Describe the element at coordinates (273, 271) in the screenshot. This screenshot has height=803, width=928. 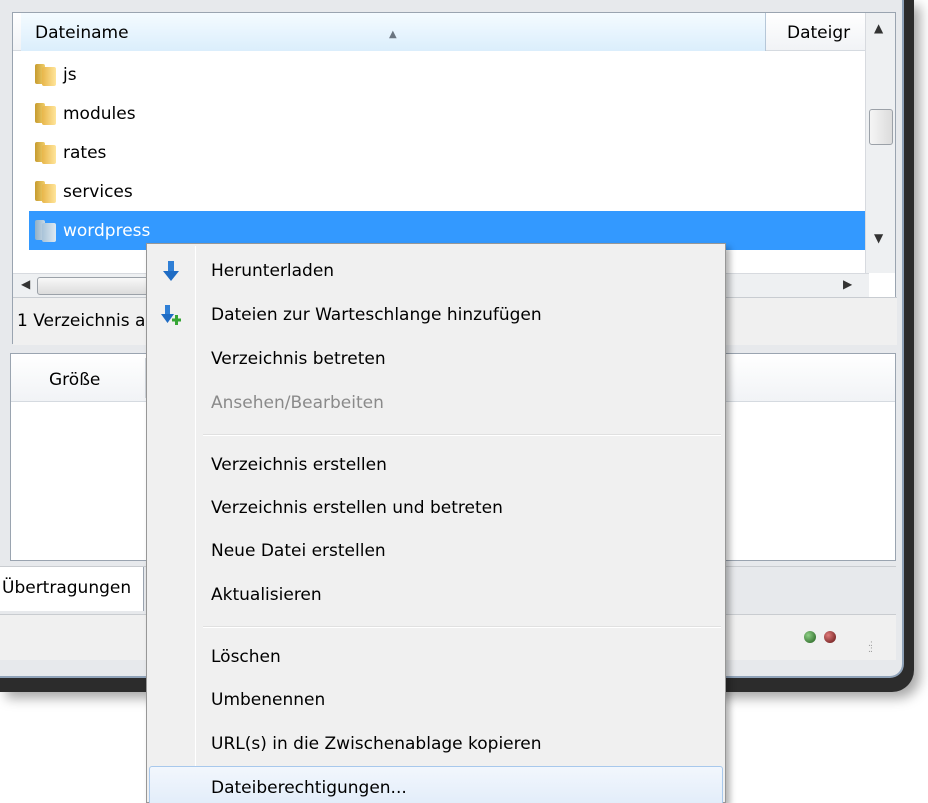
I see `menu-item-label: Herunterladen` at that location.